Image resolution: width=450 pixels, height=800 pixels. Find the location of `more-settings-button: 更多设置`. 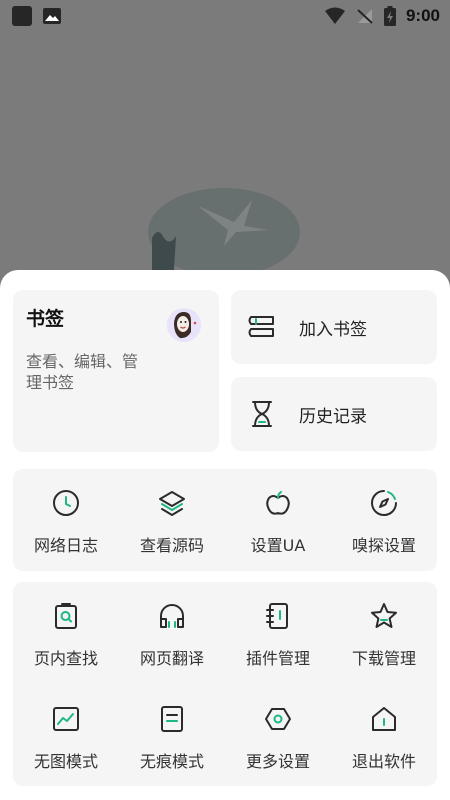

more-settings-button: 更多设置 is located at coordinates (278, 737).